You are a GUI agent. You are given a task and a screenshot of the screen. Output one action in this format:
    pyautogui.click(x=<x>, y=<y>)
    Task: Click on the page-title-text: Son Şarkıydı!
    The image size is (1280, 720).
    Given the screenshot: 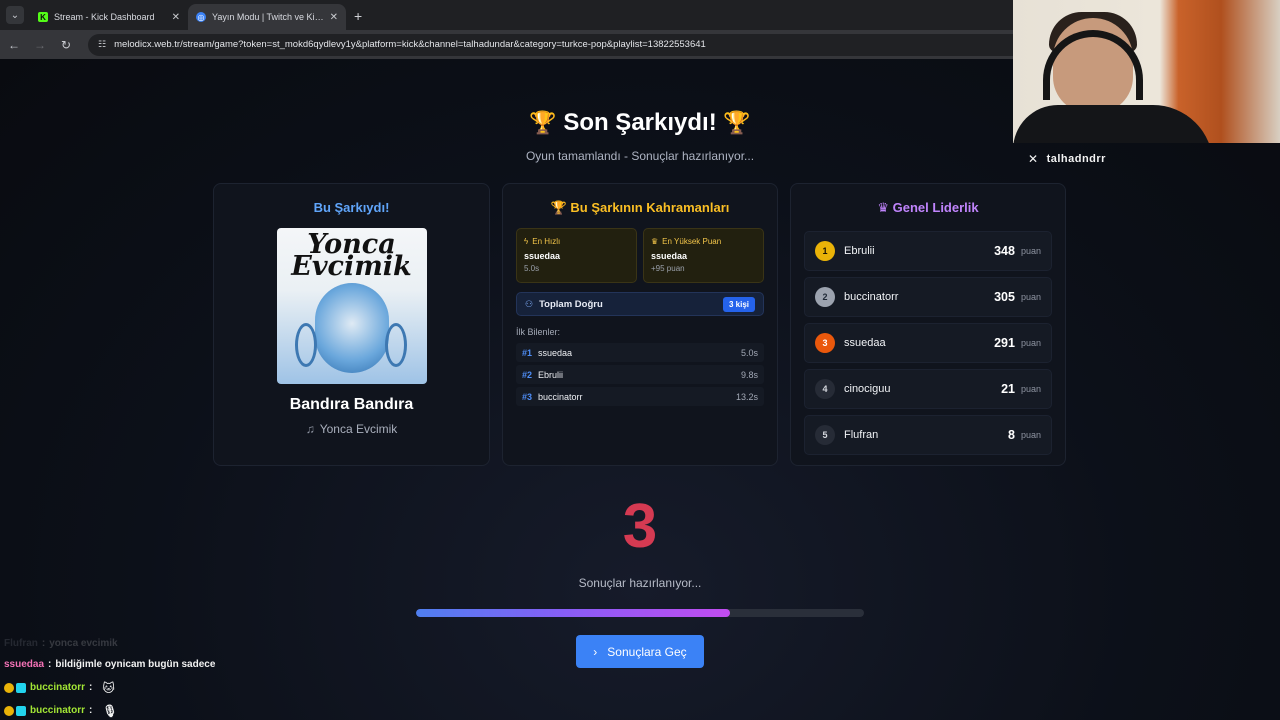 What is the action you would take?
    pyautogui.click(x=640, y=122)
    